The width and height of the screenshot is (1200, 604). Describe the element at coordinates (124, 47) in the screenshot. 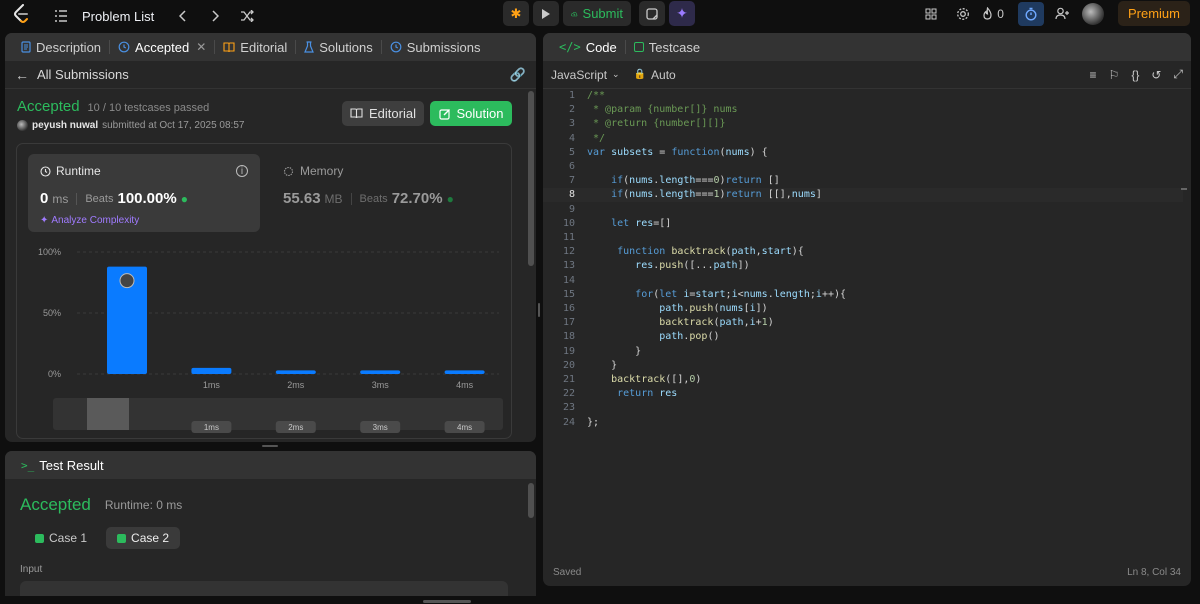

I see `history-icon` at that location.